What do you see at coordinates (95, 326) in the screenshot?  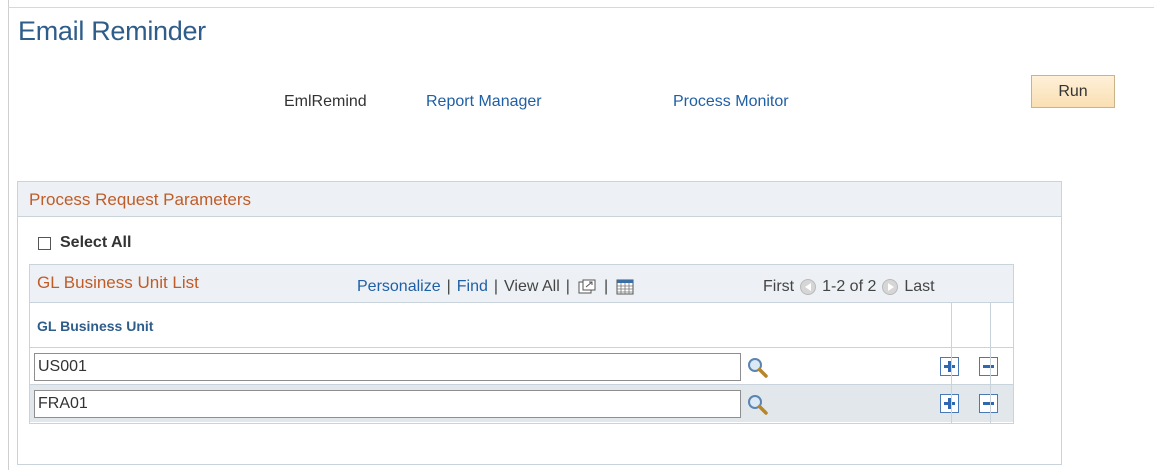 I see `gl-business-unit-column-header: GL Business Unit` at bounding box center [95, 326].